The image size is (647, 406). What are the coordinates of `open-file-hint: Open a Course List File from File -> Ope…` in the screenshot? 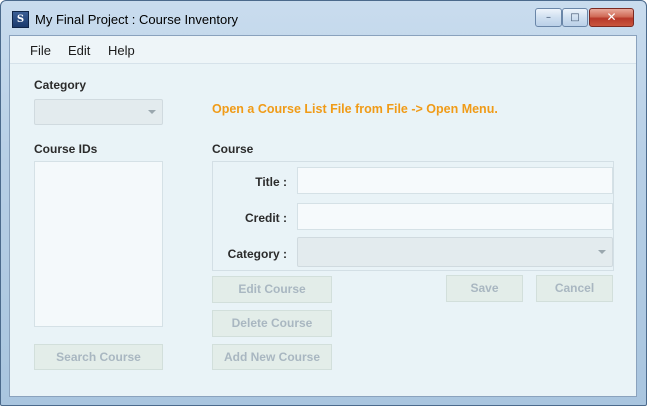 It's located at (355, 109).